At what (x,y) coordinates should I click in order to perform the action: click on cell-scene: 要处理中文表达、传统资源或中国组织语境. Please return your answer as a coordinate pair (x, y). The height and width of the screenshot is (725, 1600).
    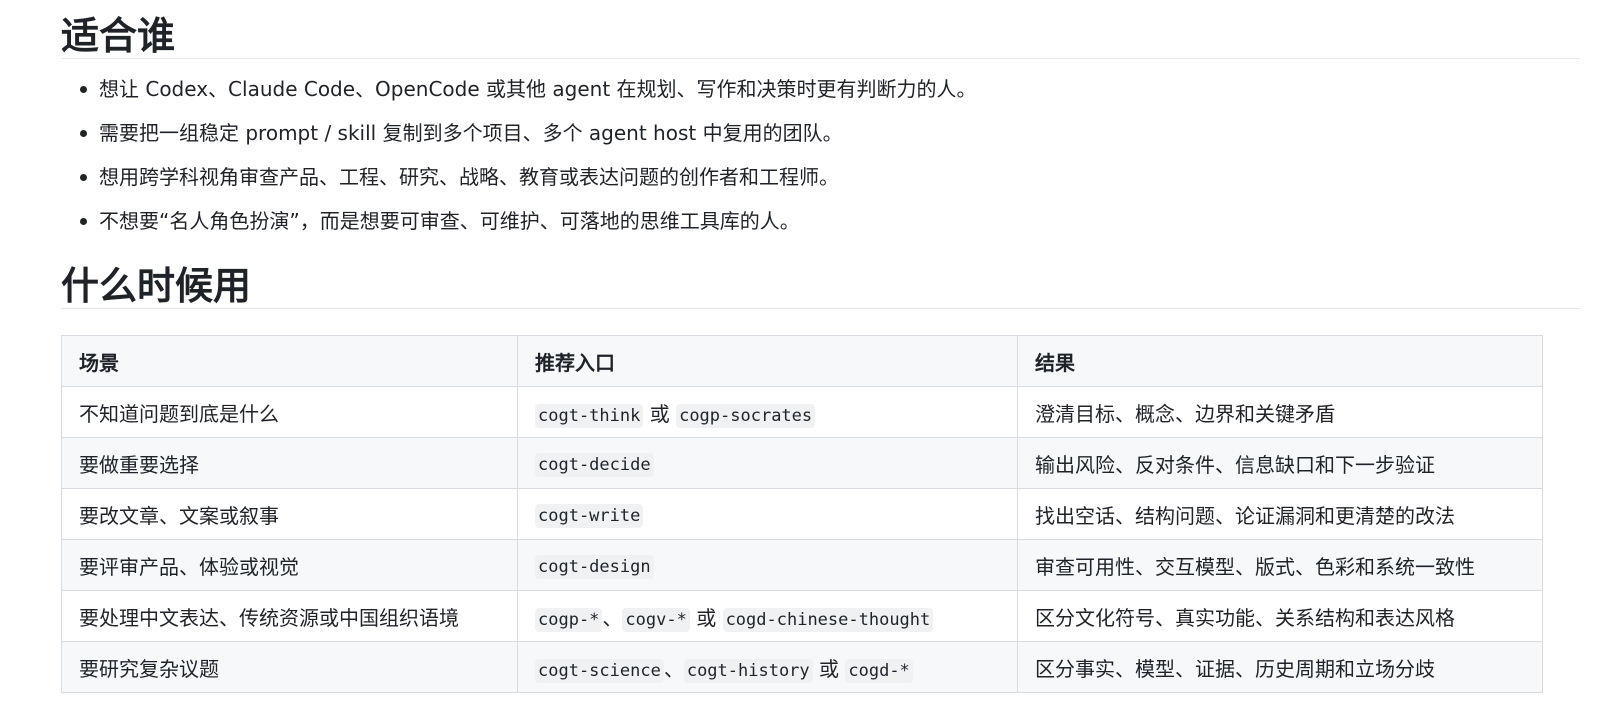
    Looking at the image, I should click on (289, 616).